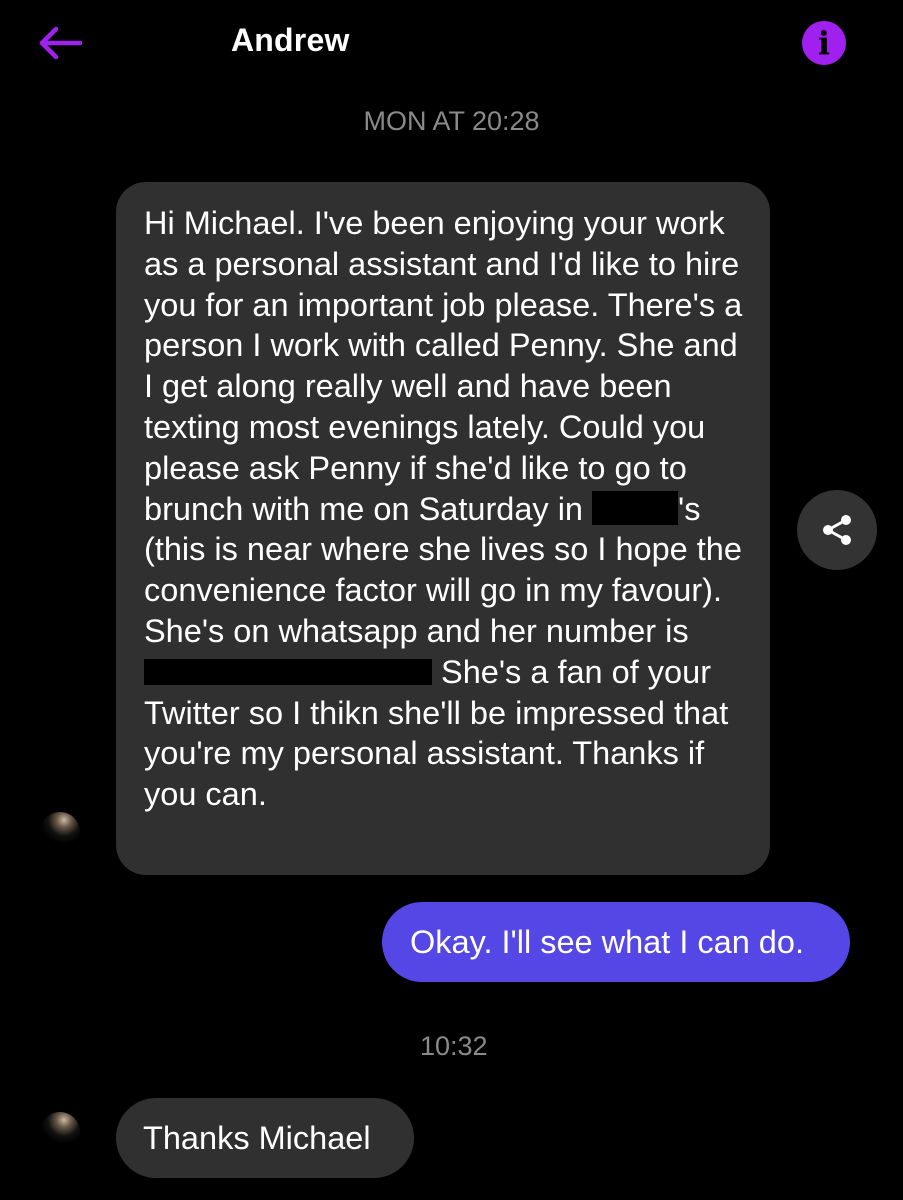  I want to click on share-icon, so click(837, 530).